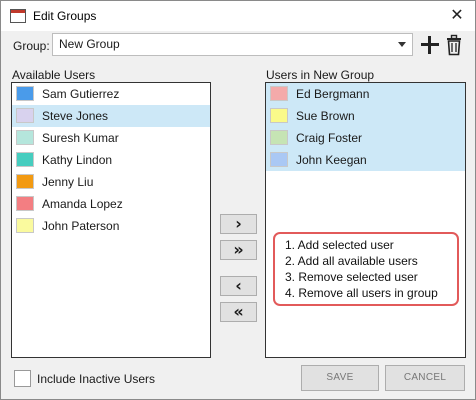 The width and height of the screenshot is (476, 400). Describe the element at coordinates (333, 94) in the screenshot. I see `user-name: Ed Bergmann` at that location.